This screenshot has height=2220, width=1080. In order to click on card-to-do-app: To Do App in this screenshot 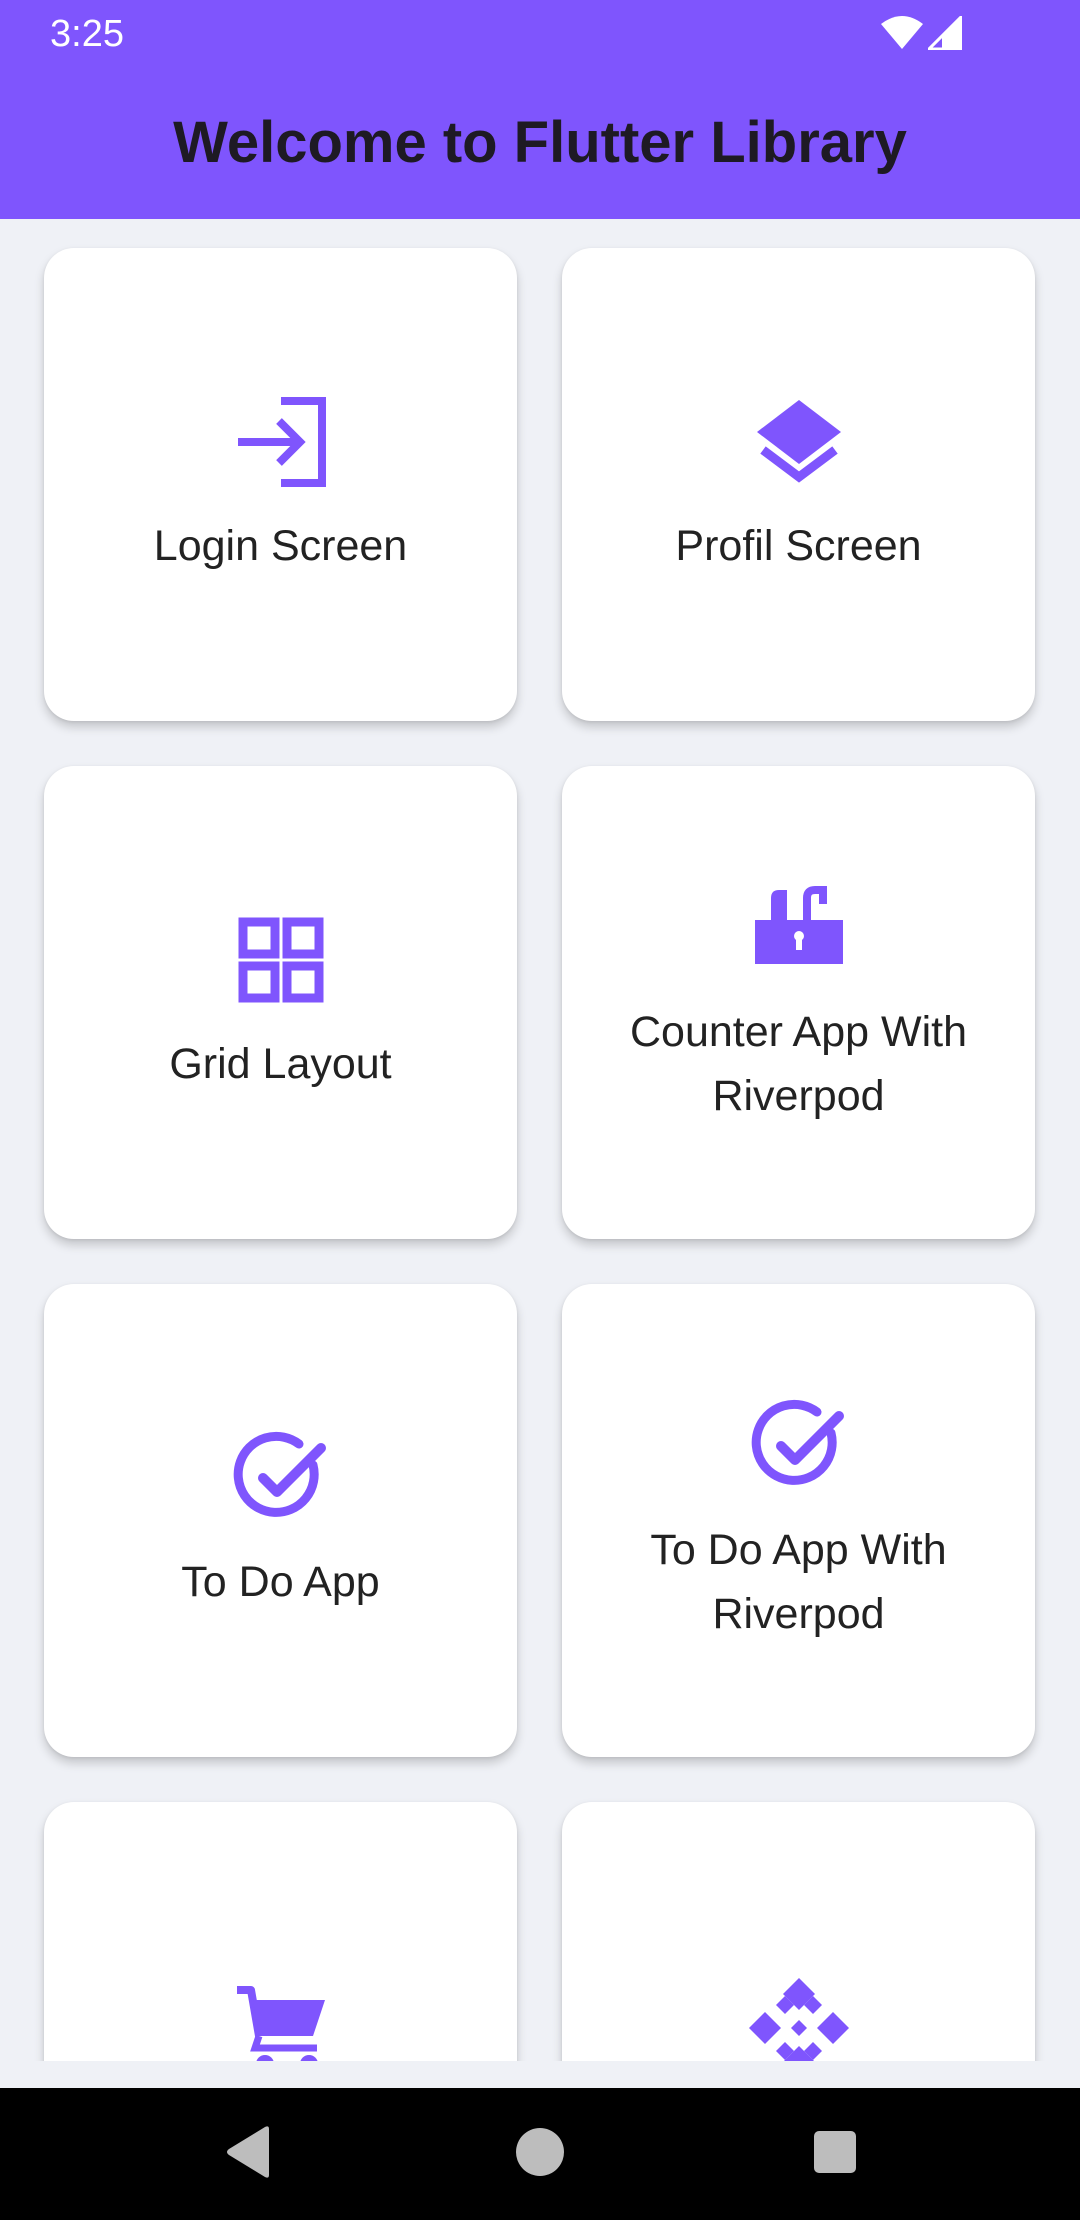, I will do `click(280, 1520)`.